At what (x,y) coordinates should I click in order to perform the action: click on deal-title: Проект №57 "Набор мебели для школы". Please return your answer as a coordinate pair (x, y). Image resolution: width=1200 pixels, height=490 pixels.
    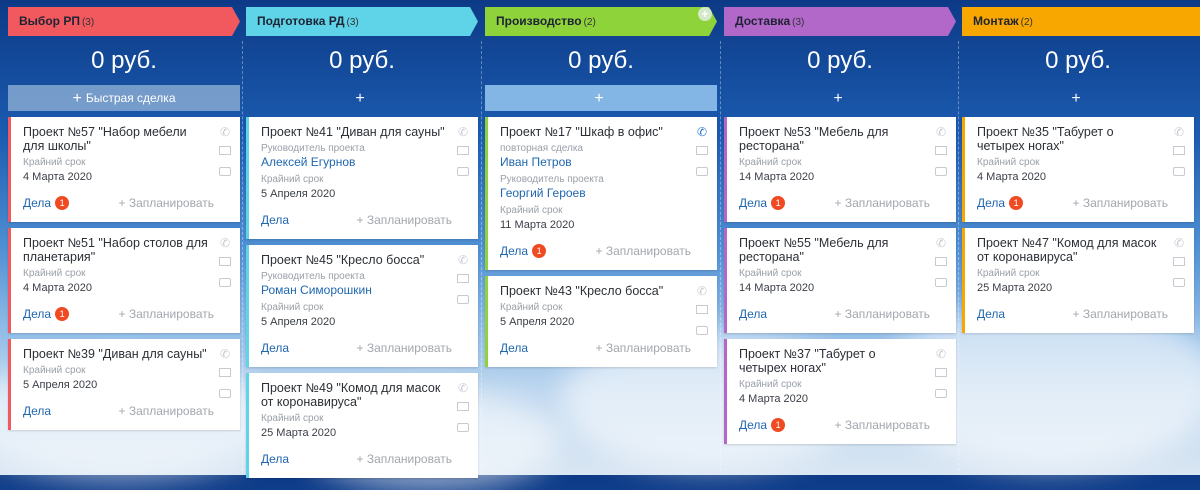
    Looking at the image, I should click on (116, 139).